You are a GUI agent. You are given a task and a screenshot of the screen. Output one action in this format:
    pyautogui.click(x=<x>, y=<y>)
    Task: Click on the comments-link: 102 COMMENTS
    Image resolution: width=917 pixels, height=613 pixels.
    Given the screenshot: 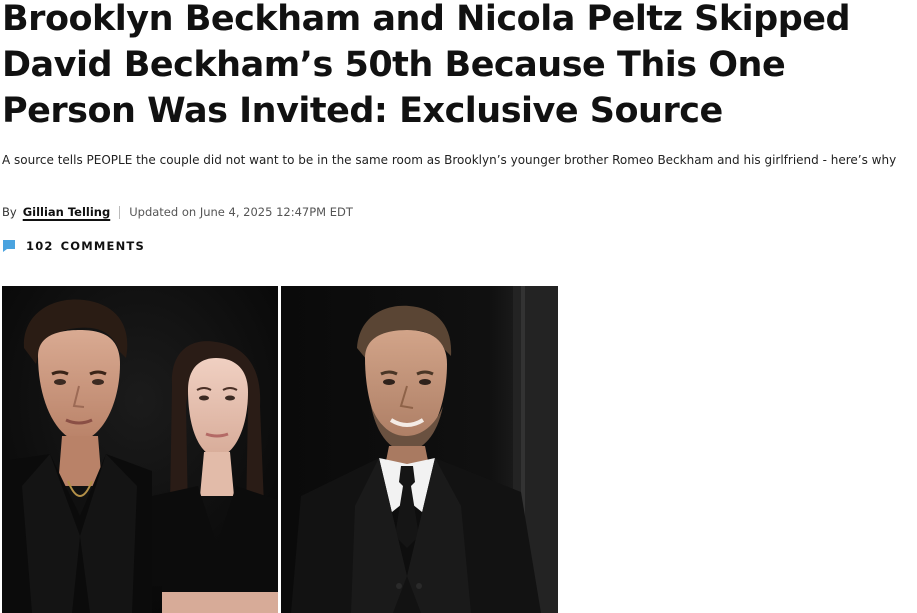 What is the action you would take?
    pyautogui.click(x=73, y=246)
    